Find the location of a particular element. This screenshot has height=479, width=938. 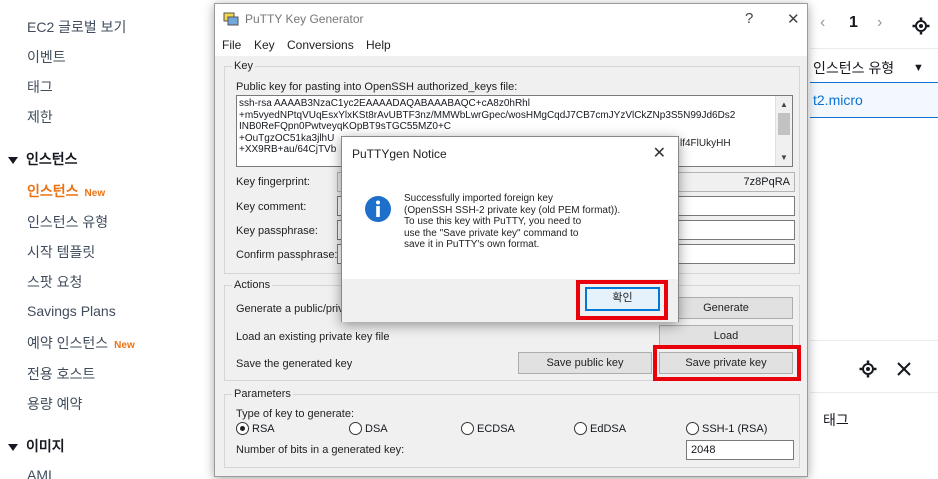

fingerprint-label: Key fingerprint: is located at coordinates (273, 182).